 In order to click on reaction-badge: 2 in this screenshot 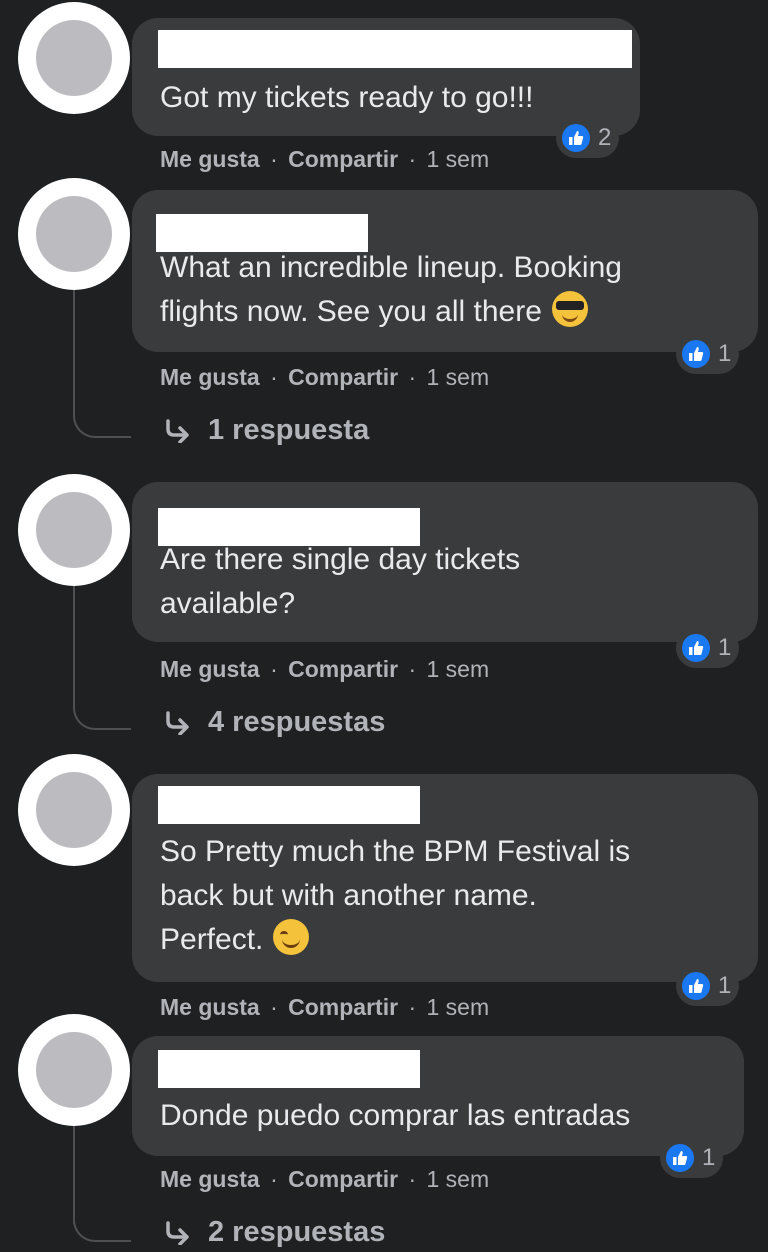, I will do `click(588, 138)`.